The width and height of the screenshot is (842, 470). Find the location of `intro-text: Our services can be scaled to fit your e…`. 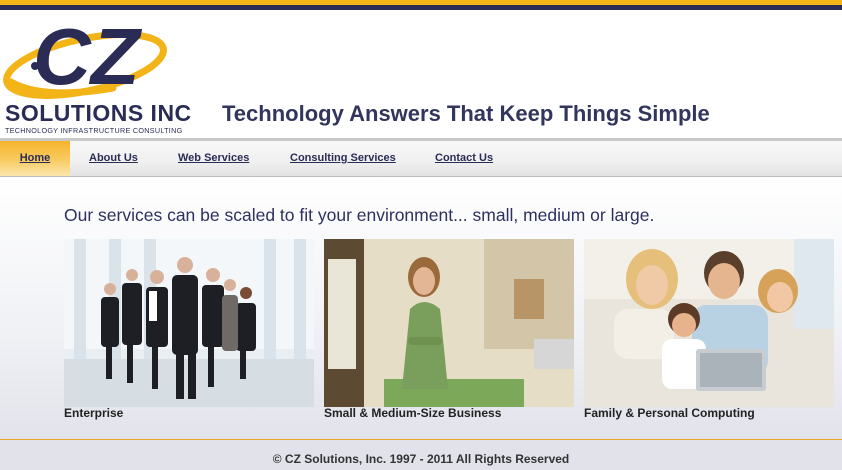

intro-text: Our services can be scaled to fit your e… is located at coordinates (359, 215).